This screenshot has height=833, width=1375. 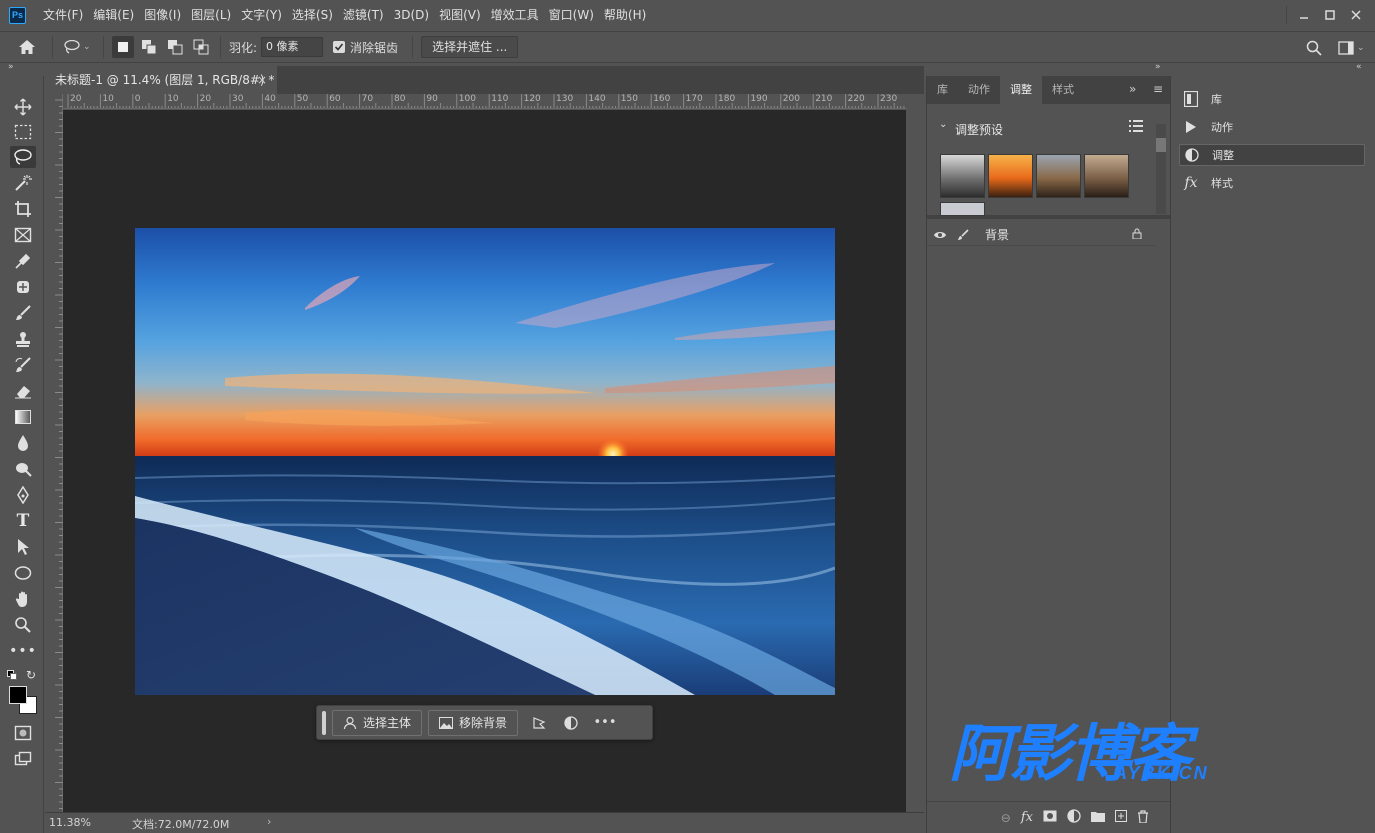 What do you see at coordinates (63, 15) in the screenshot?
I see `menu-file: 文件(F)` at bounding box center [63, 15].